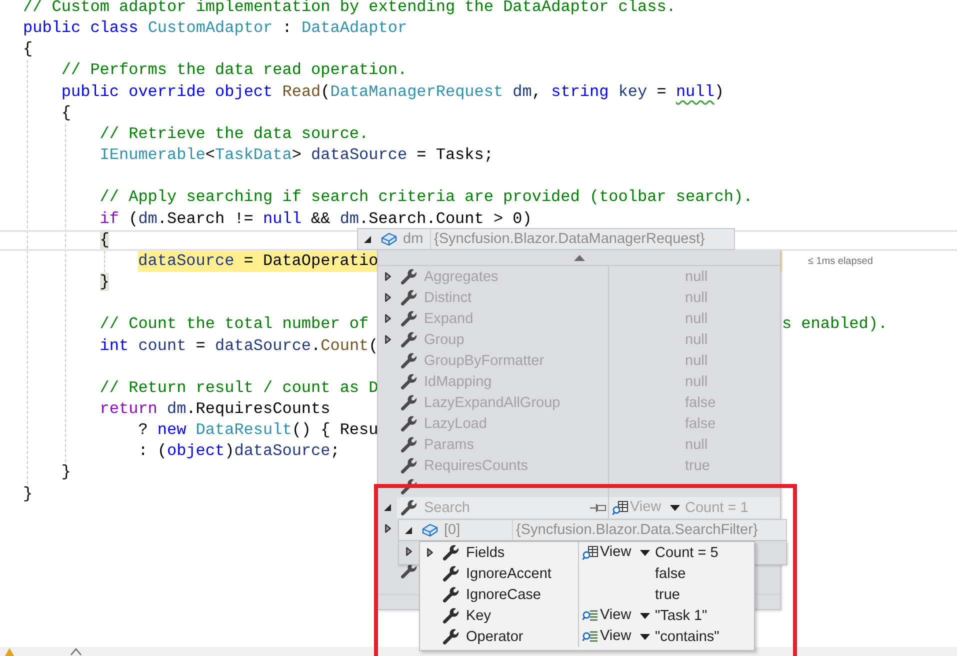 This screenshot has height=656, width=957. What do you see at coordinates (392, 92) in the screenshot?
I see `code-line: public override object Read(DataManagerRequest dm, string key = null)` at bounding box center [392, 92].